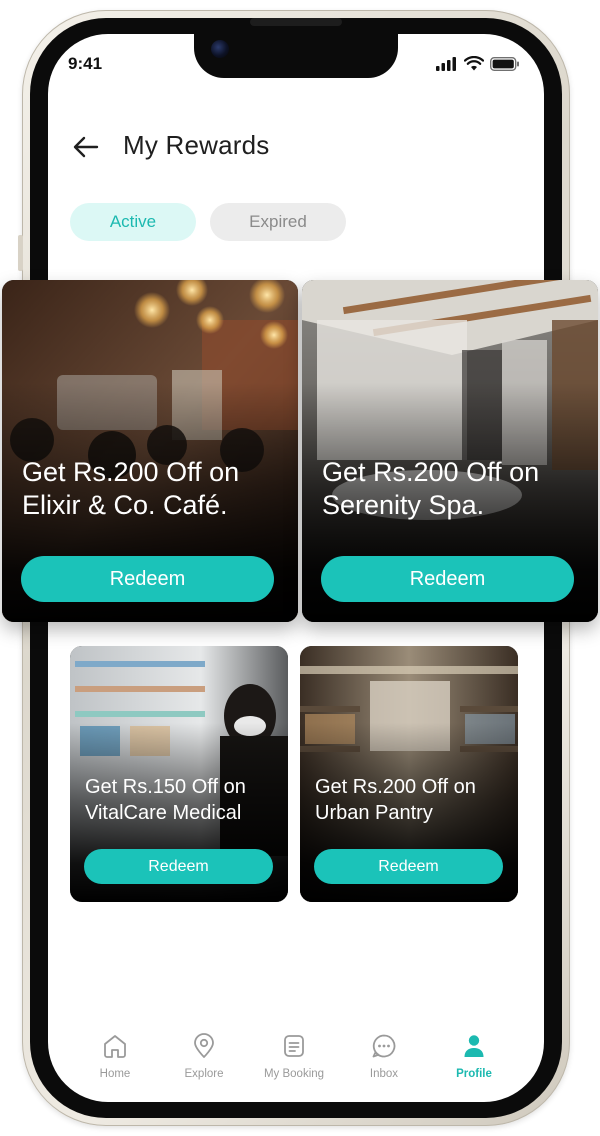 The width and height of the screenshot is (600, 1136). I want to click on nav-label: Explore, so click(204, 1074).